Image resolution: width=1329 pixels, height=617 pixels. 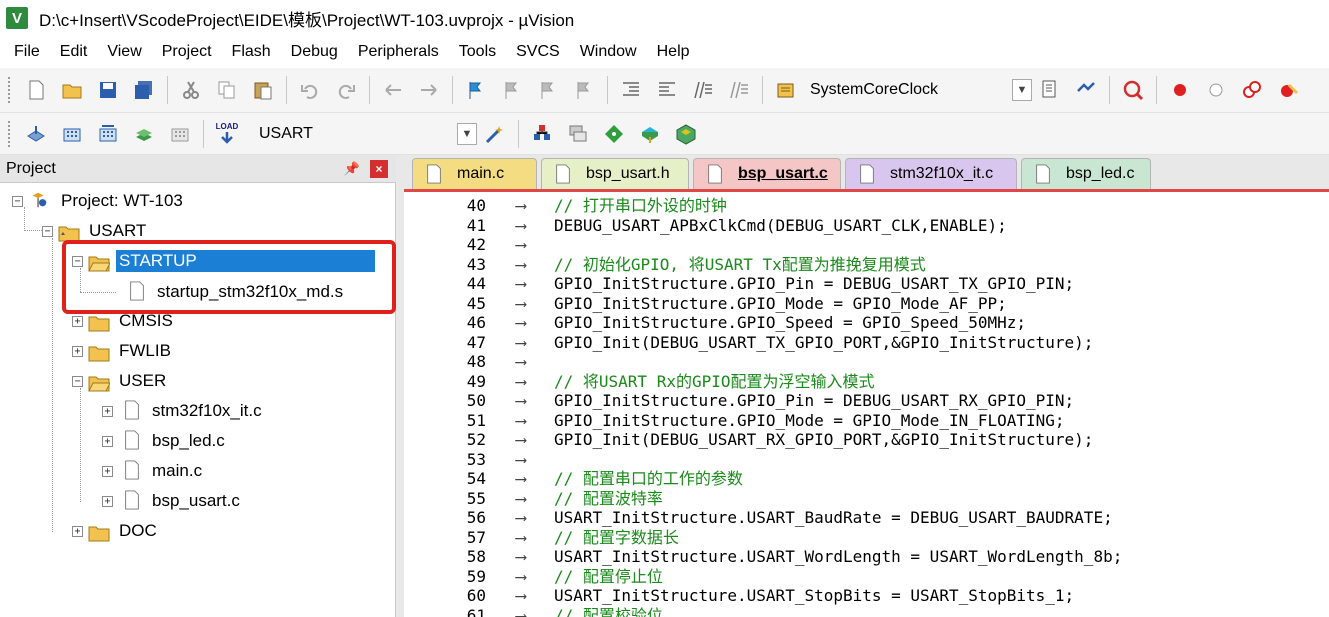 I want to click on copy-icon, so click(x=227, y=90).